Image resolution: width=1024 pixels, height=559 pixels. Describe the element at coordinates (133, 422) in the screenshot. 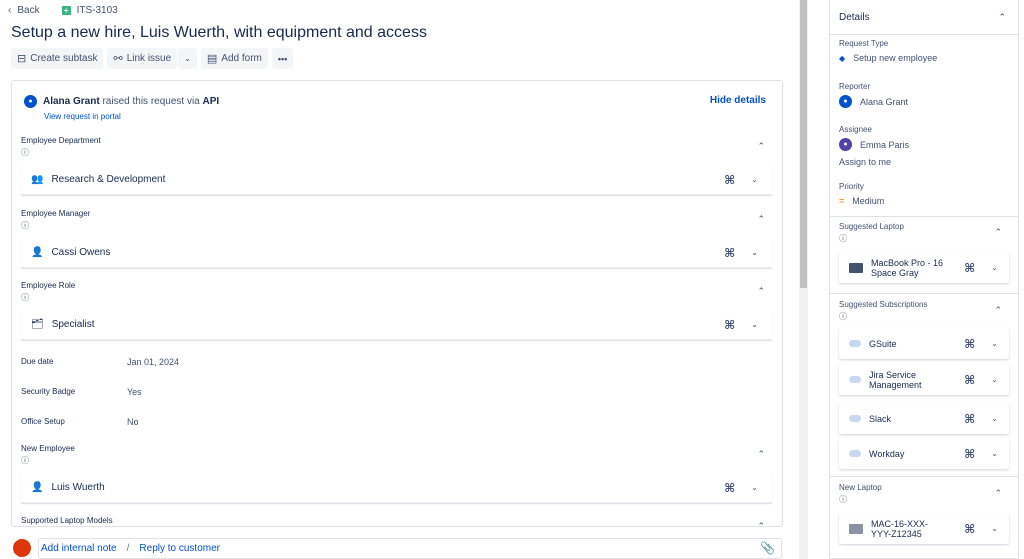

I see `office-setup-value: No` at that location.